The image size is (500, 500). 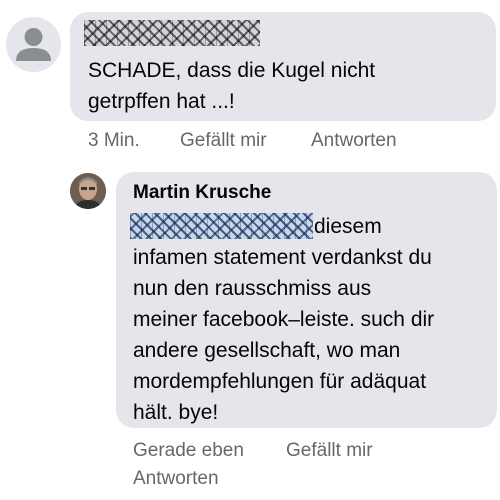 I want to click on comment-actions: 3 Min. Gefällt mir Antworten, so click(x=250, y=143).